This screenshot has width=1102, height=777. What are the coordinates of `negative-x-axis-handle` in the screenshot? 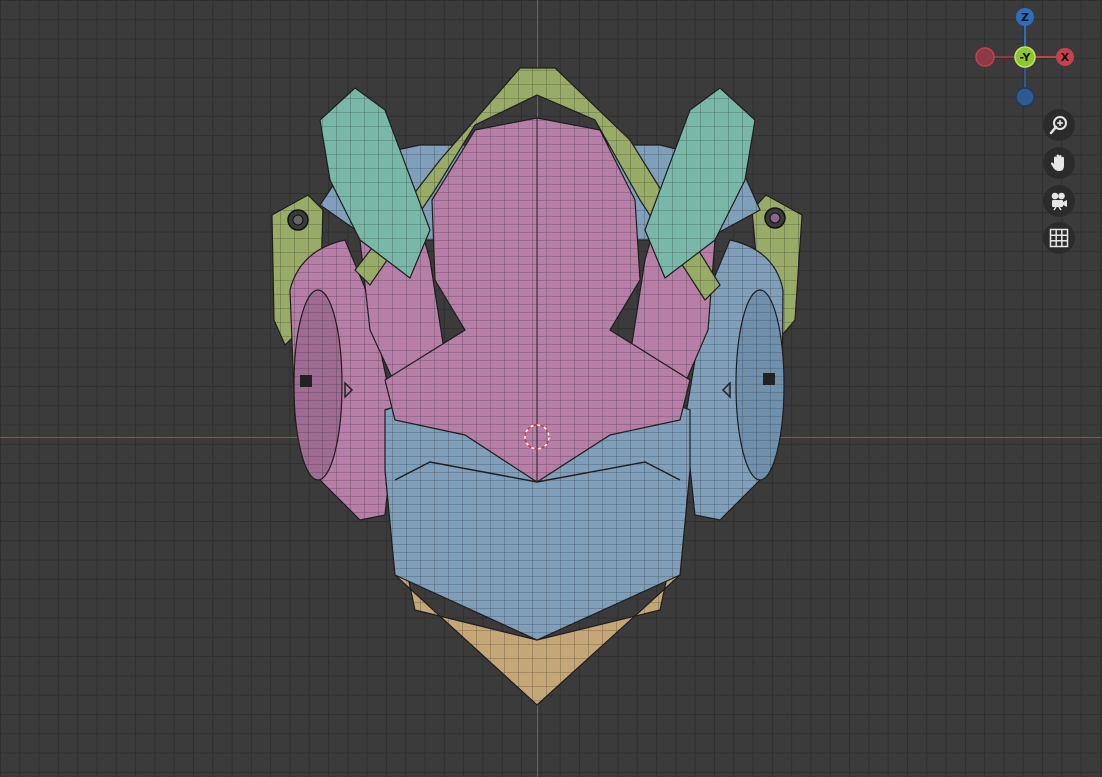 It's located at (985, 57).